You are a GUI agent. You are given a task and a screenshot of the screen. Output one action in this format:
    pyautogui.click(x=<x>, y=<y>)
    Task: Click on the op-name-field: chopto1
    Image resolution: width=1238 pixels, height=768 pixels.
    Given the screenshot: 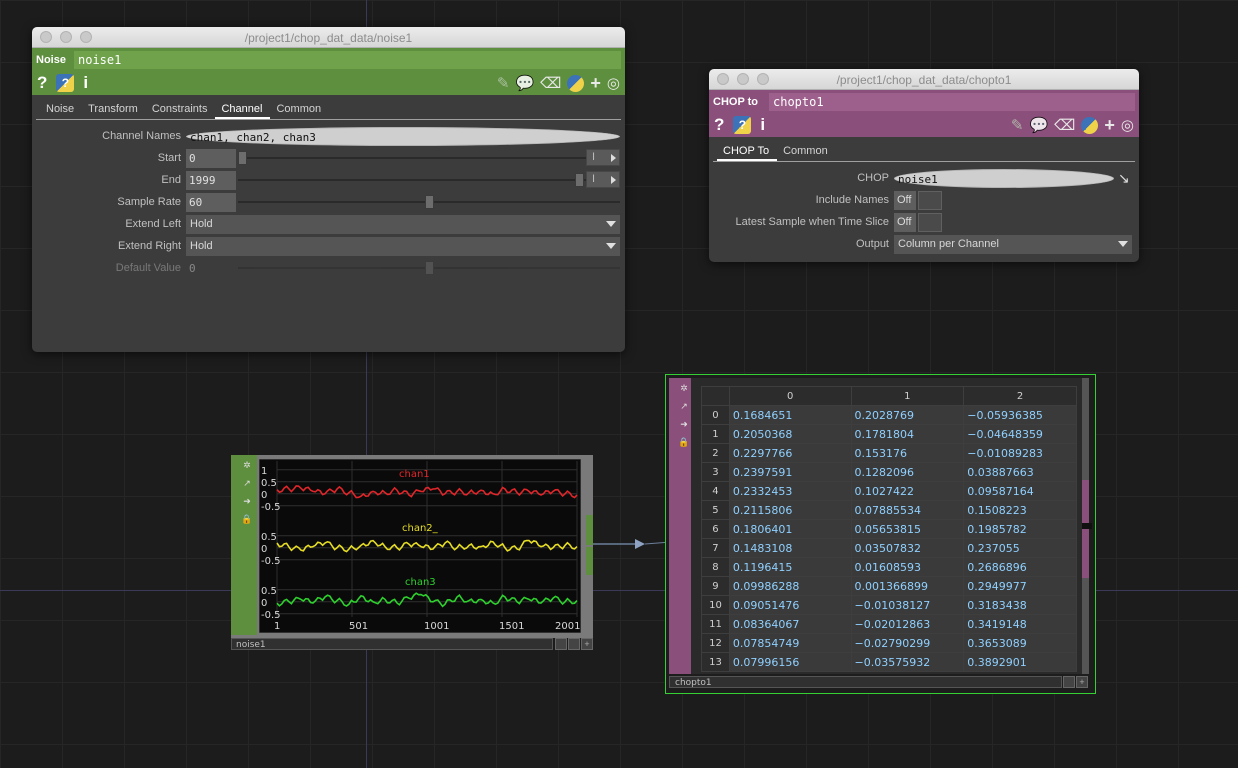 What is the action you would take?
    pyautogui.click(x=952, y=101)
    